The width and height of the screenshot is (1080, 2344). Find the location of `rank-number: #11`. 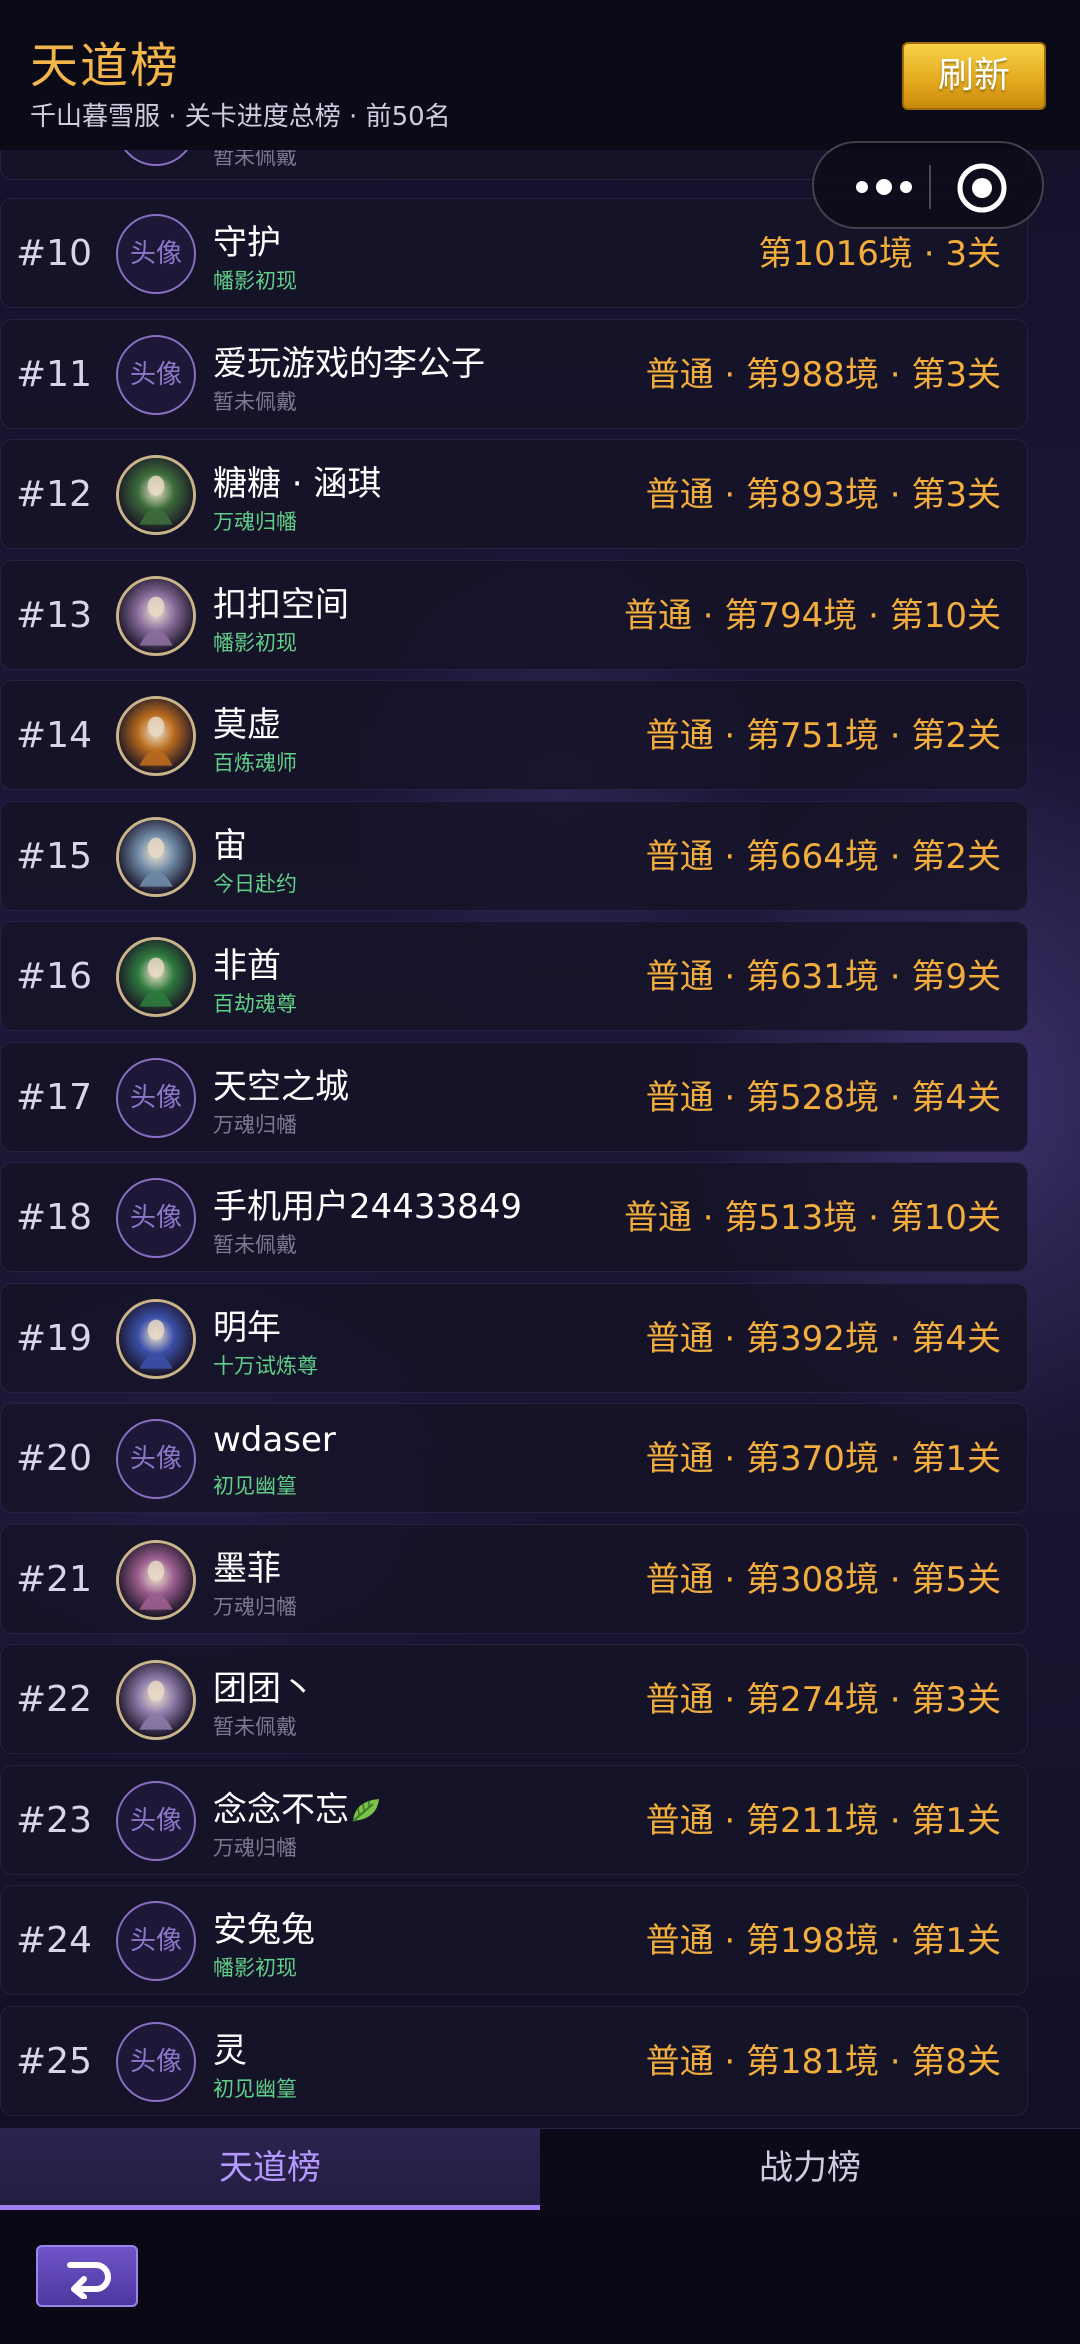

rank-number: #11 is located at coordinates (54, 374).